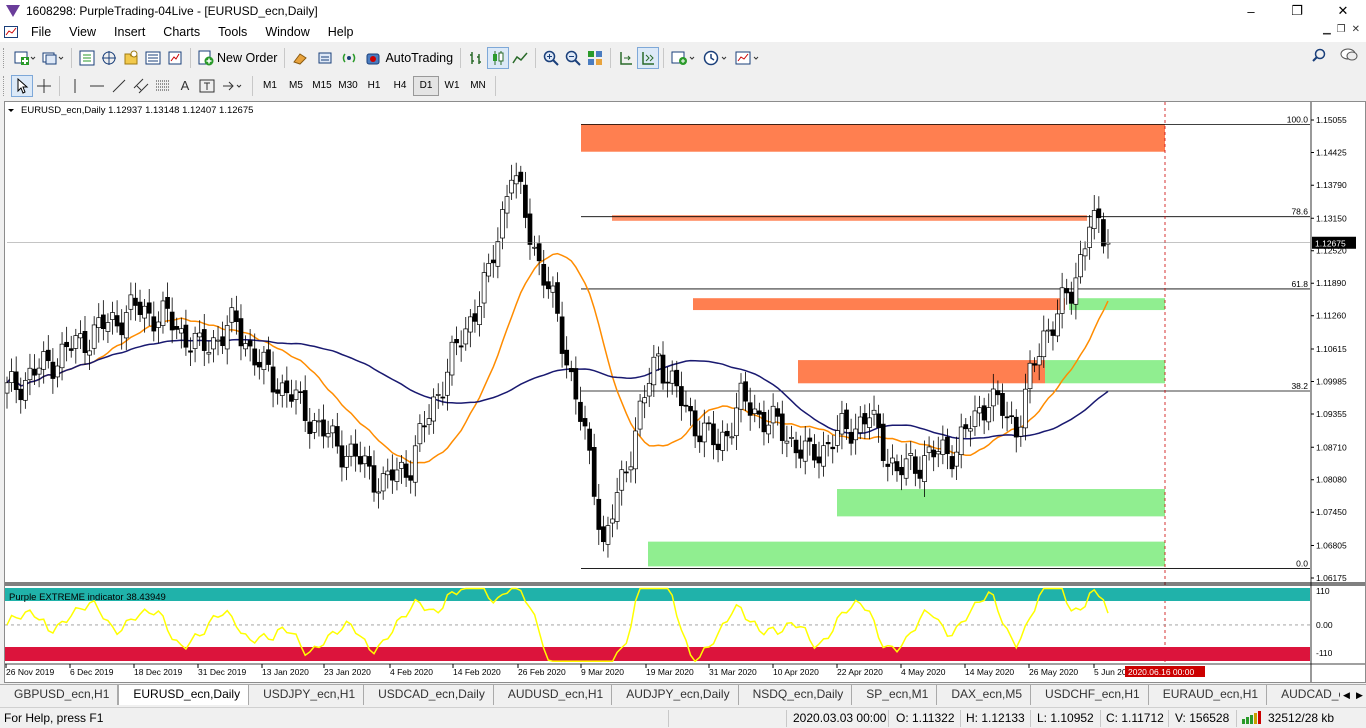 The width and height of the screenshot is (1366, 728). I want to click on trendline-button, so click(119, 86).